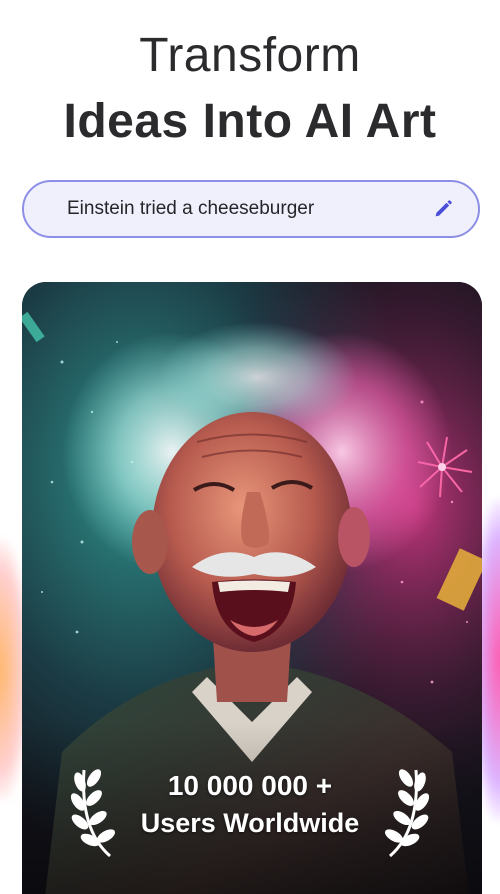 The width and height of the screenshot is (500, 894). What do you see at coordinates (407, 813) in the screenshot?
I see `laurel-wreath-icon` at bounding box center [407, 813].